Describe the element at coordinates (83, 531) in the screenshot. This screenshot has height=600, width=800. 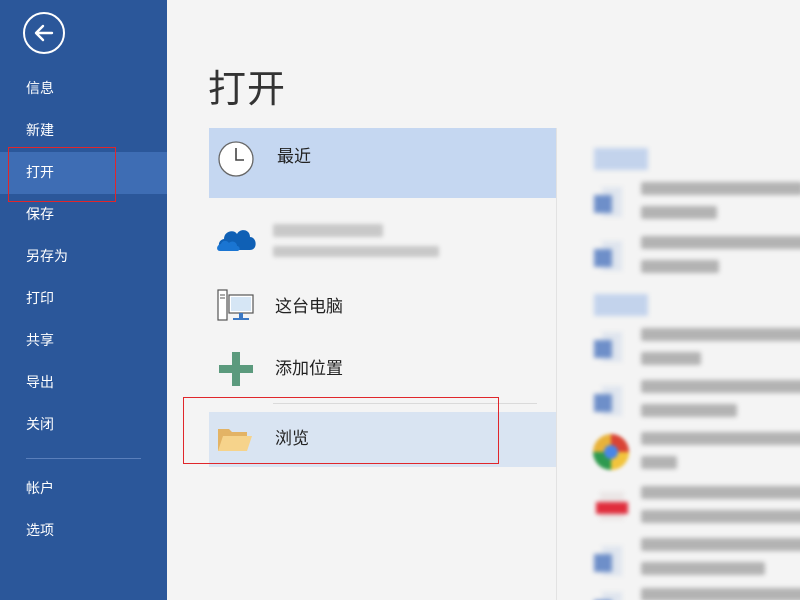
I see `nav-options: 选项` at that location.